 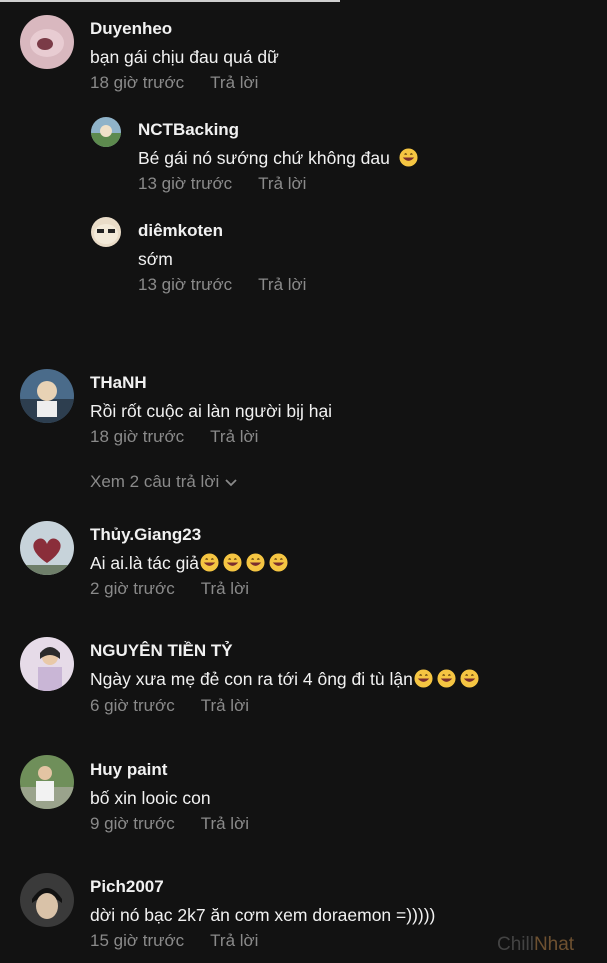 I want to click on comment-meta: 15 giờ trước Trả lời, so click(x=174, y=941).